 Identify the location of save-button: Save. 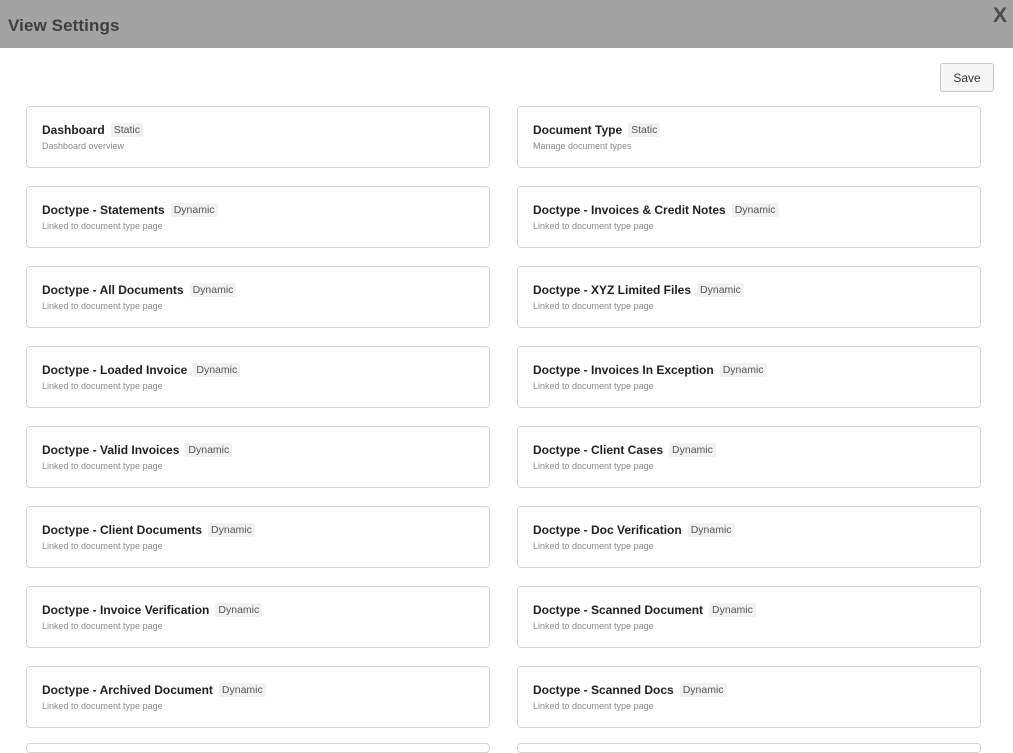
(967, 77).